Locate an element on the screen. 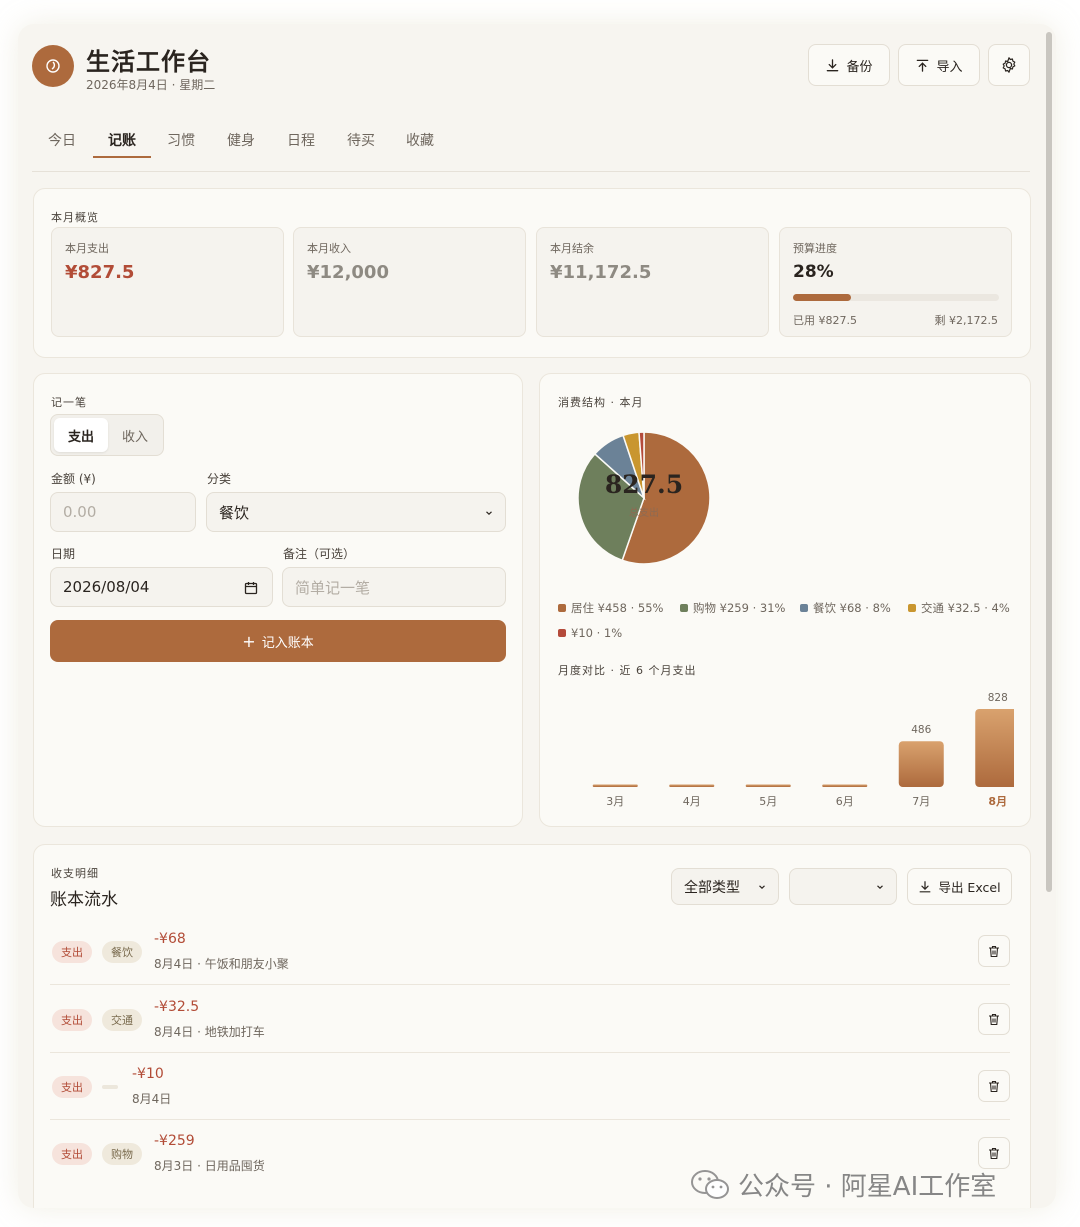 This screenshot has height=1227, width=1080. pie-center-value: 827.5 is located at coordinates (644, 484).